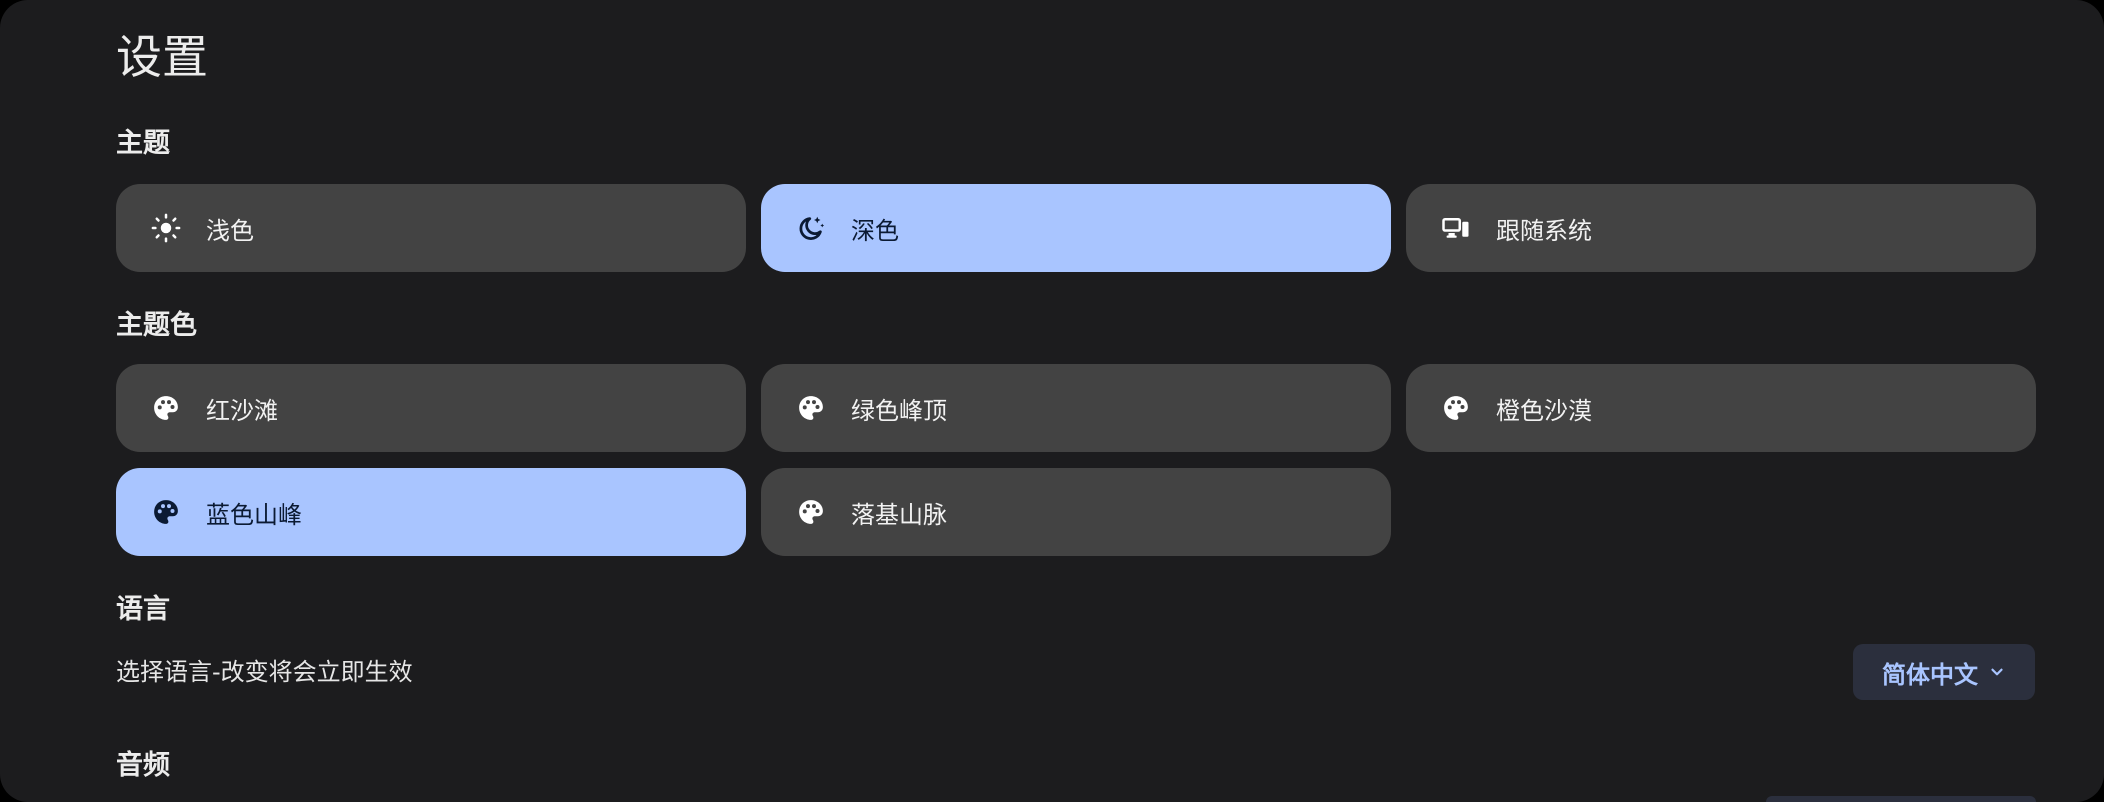  What do you see at coordinates (1544, 410) in the screenshot?
I see `color-option-label: 橙色沙漠` at bounding box center [1544, 410].